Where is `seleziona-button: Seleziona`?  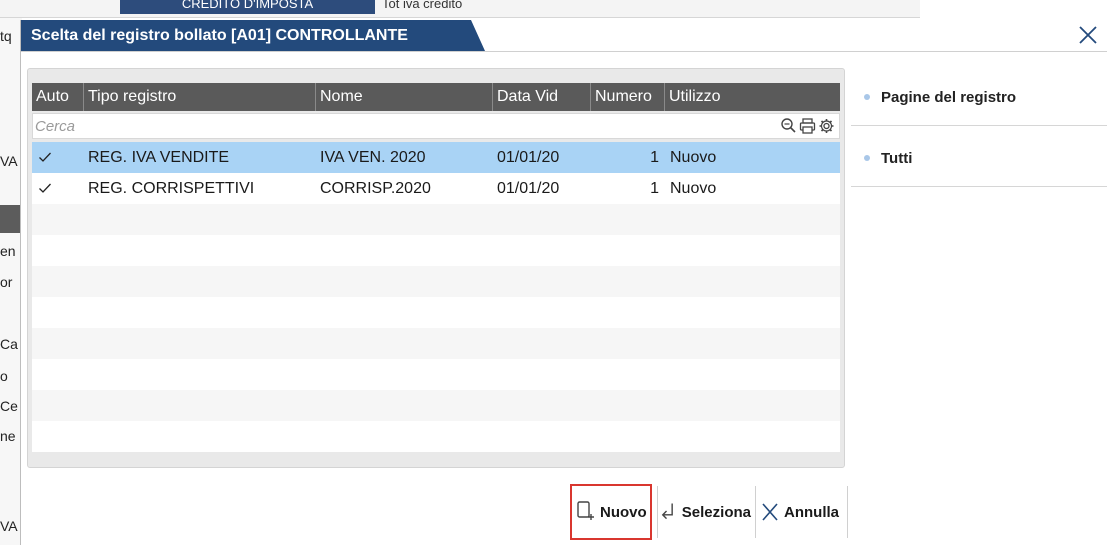 seleziona-button: Seleziona is located at coordinates (705, 512).